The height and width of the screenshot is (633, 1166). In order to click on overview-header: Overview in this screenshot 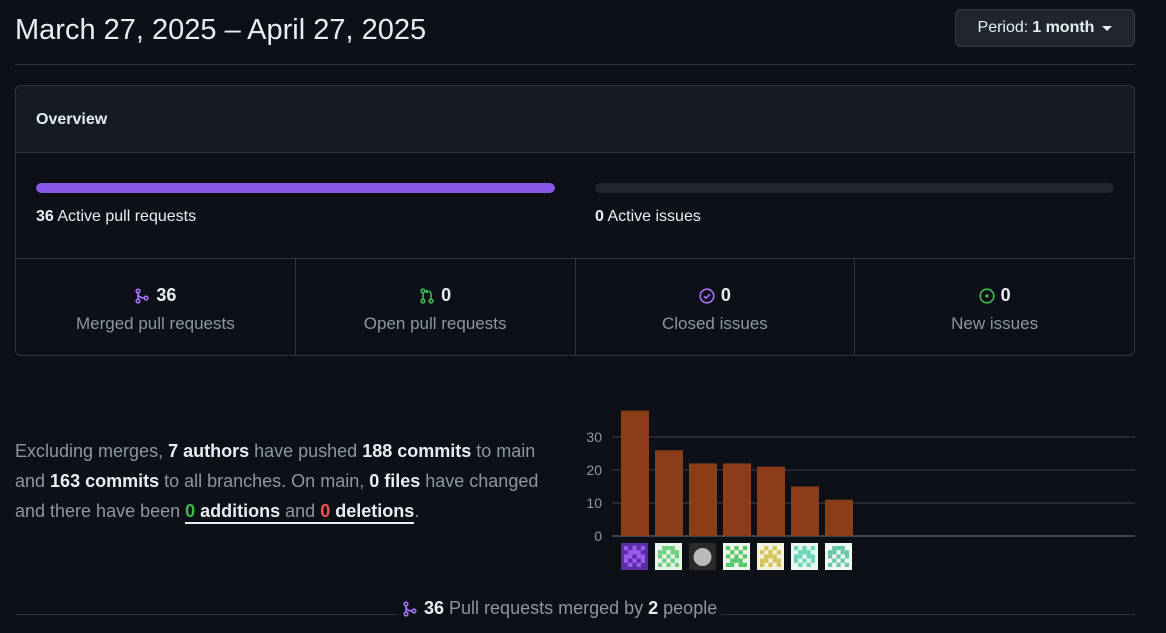, I will do `click(575, 119)`.